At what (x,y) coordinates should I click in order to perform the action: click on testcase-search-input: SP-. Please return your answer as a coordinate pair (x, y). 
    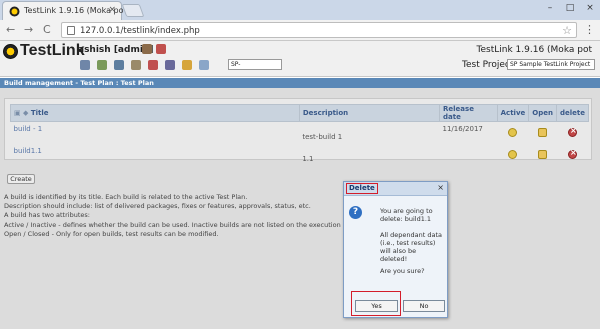
    Looking at the image, I should click on (255, 64).